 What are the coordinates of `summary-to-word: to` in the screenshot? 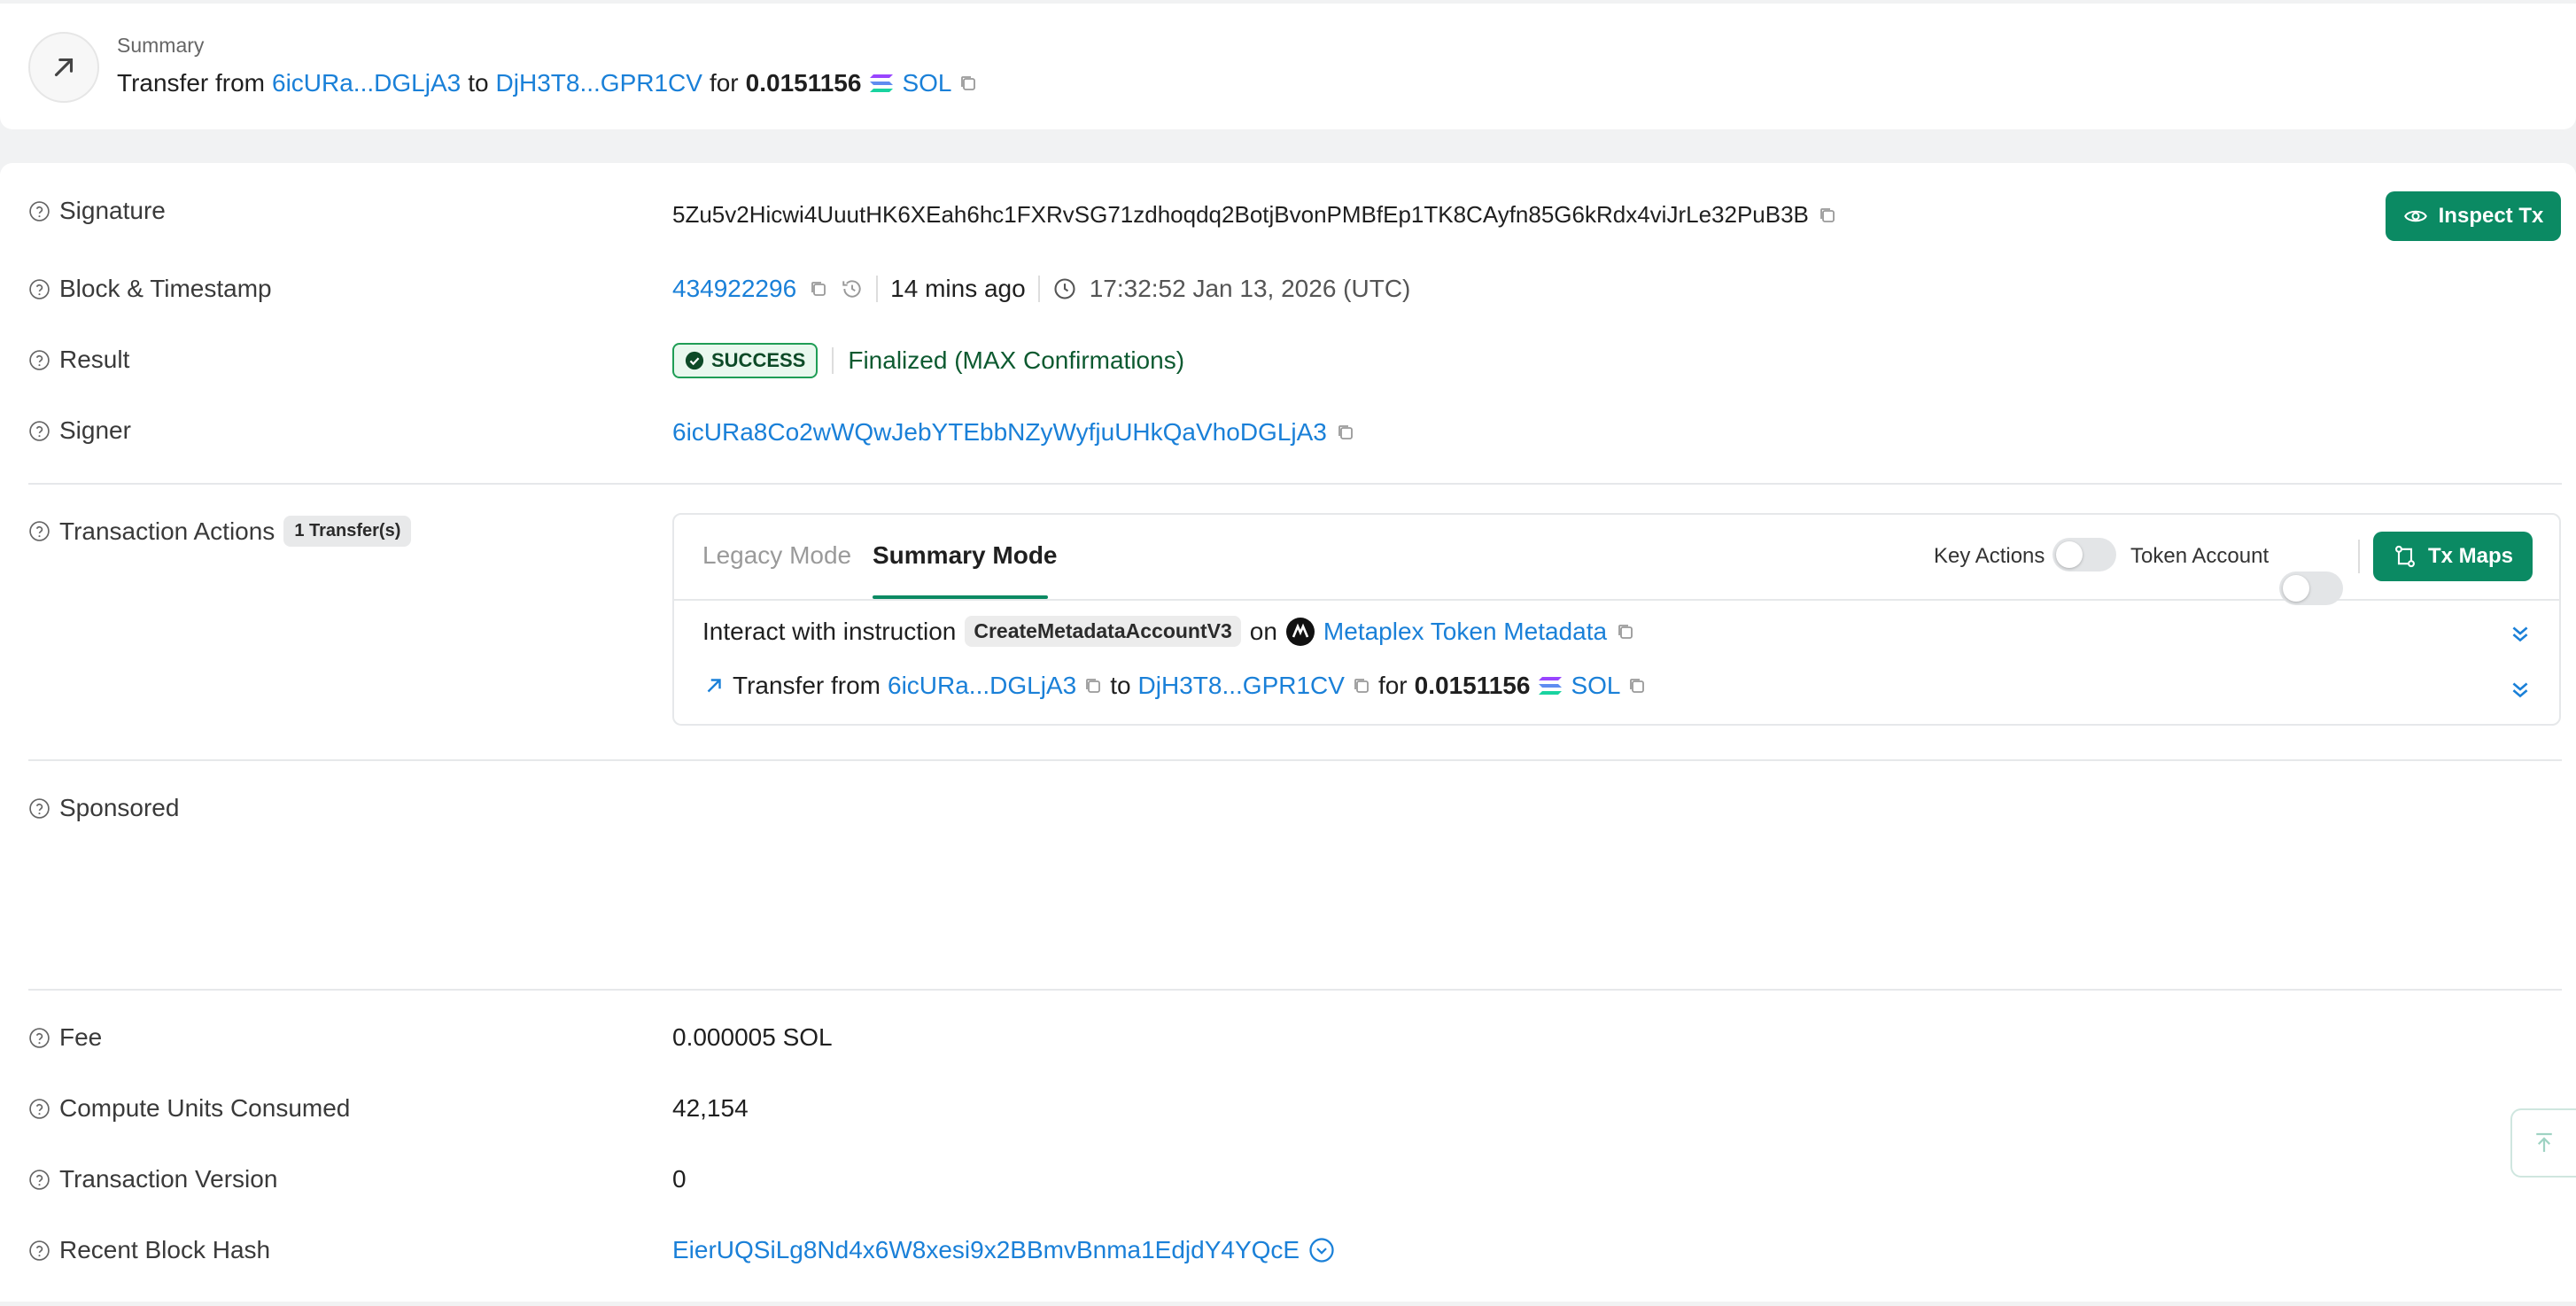 It's located at (478, 83).